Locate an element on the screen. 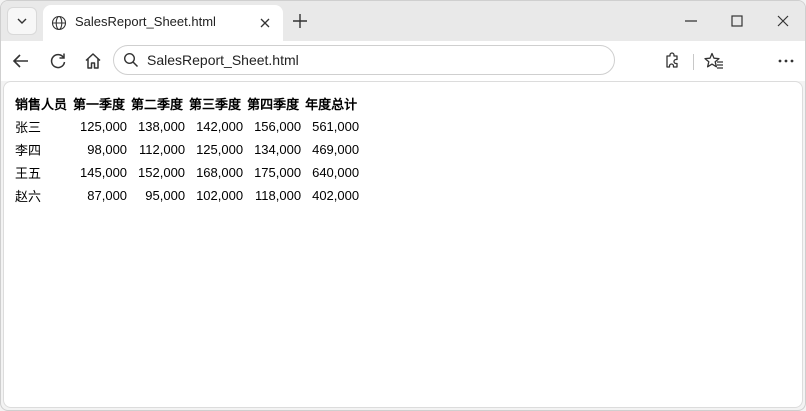 Image resolution: width=806 pixels, height=411 pixels. q4-cell: 118,000 is located at coordinates (278, 195).